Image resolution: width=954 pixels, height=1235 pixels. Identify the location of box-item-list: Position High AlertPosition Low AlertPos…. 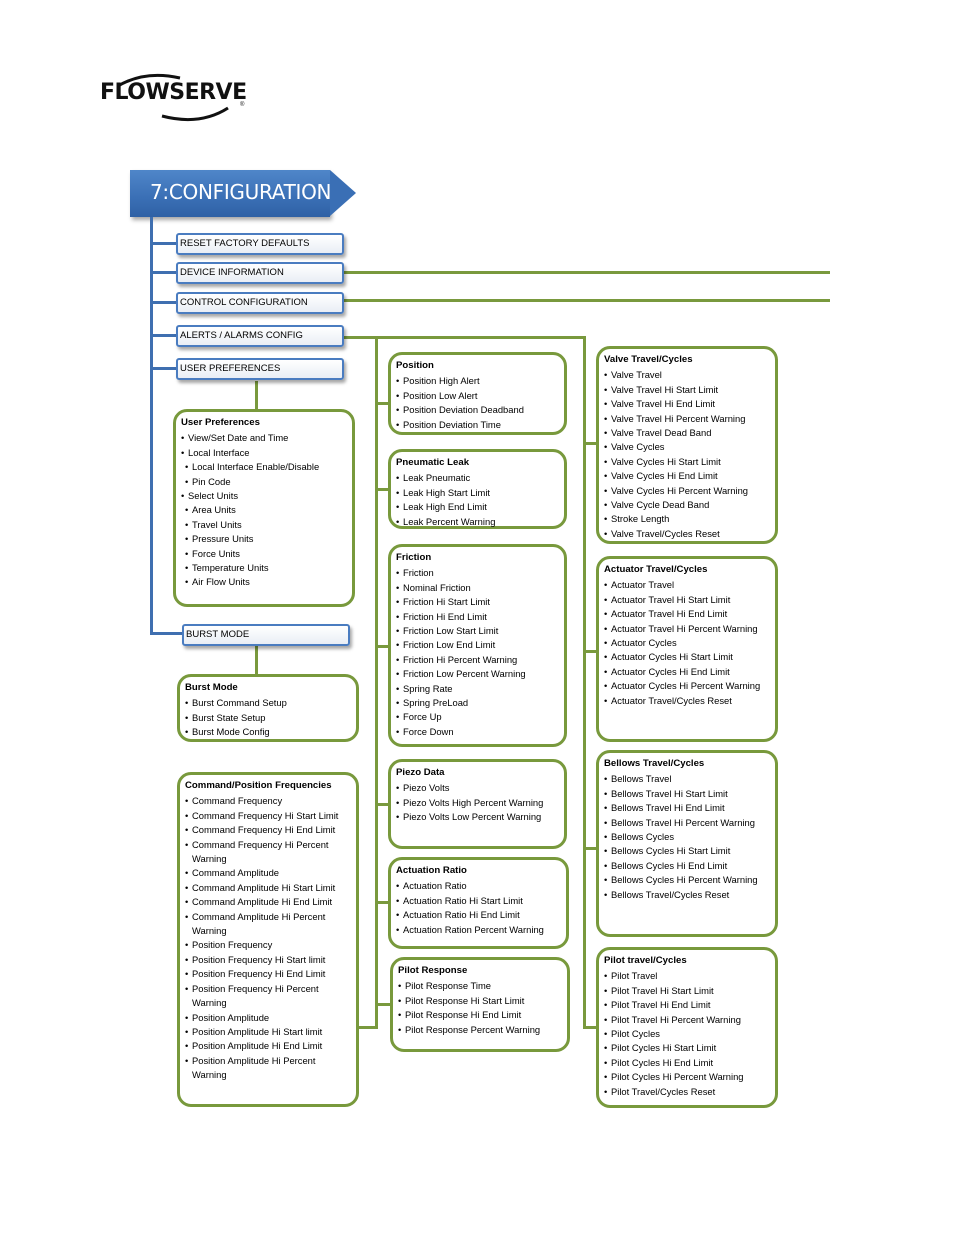
(477, 403).